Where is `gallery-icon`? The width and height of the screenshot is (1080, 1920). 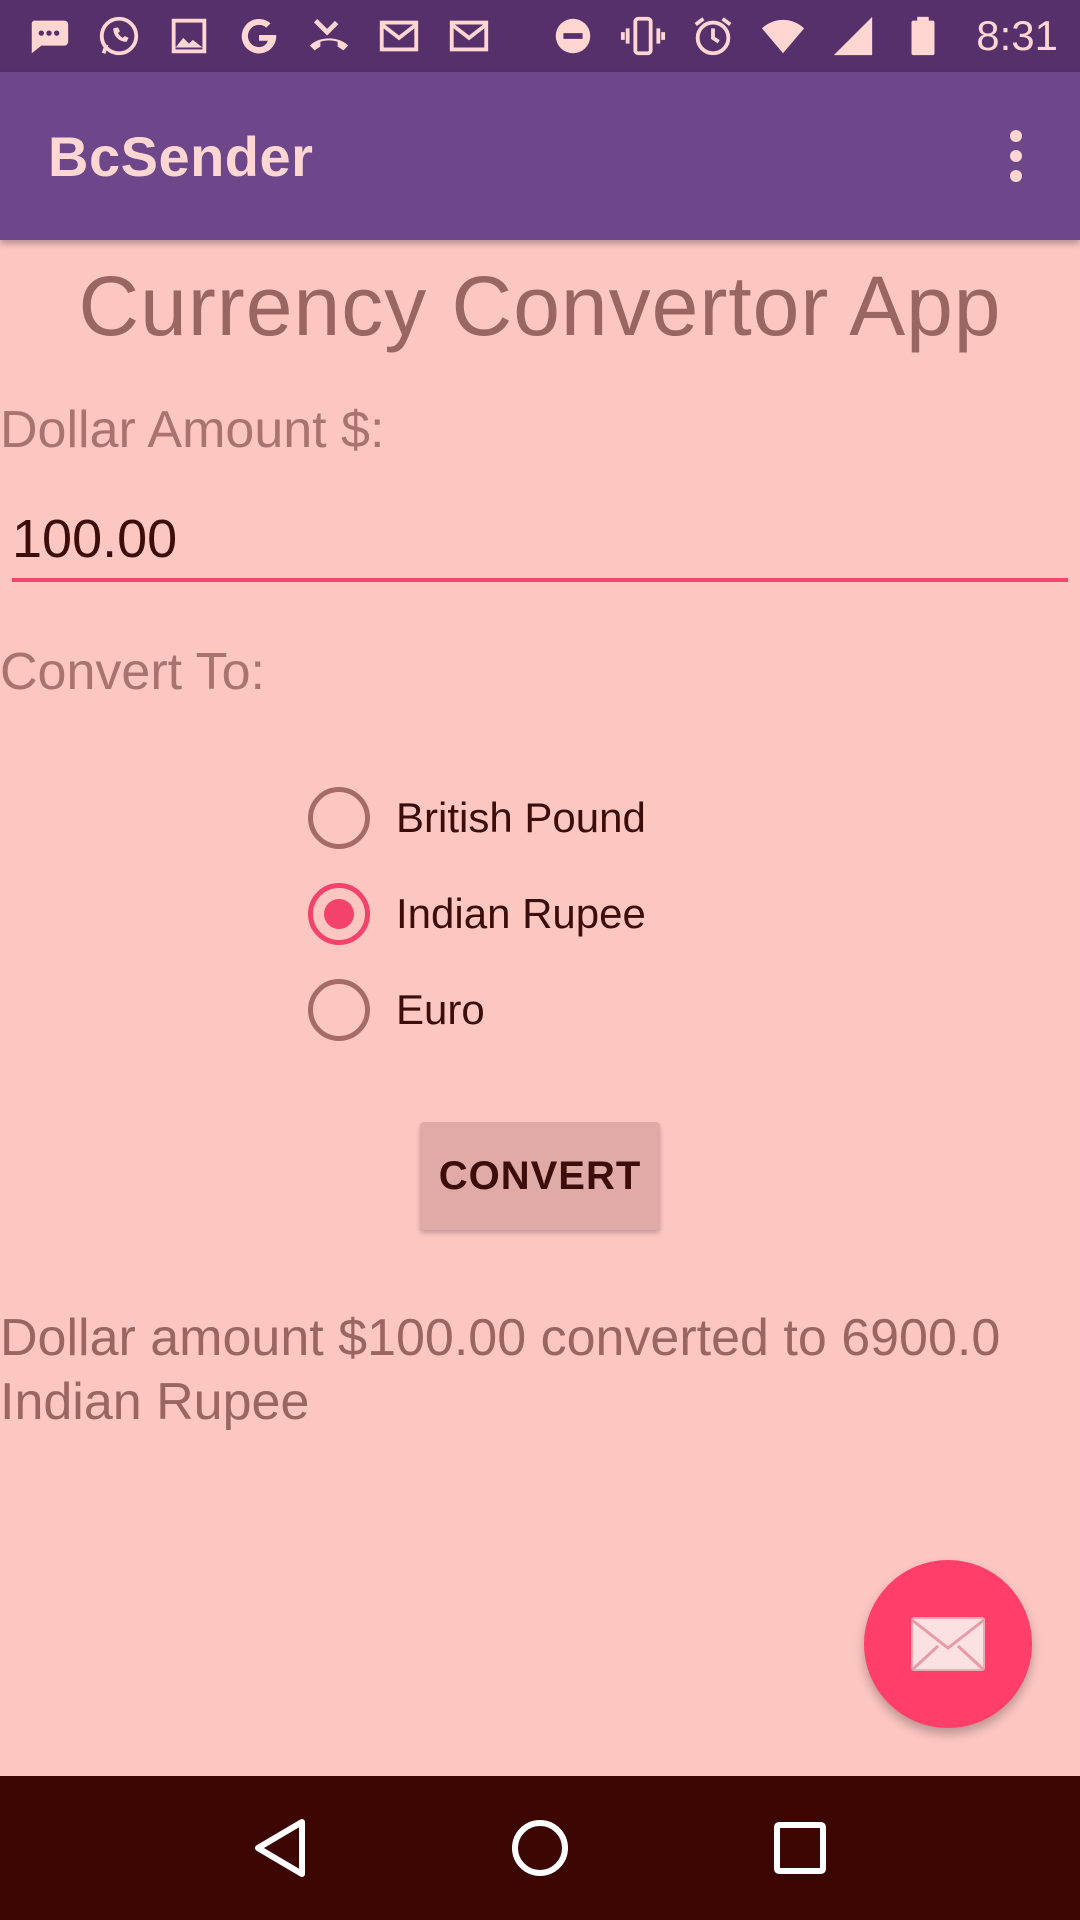 gallery-icon is located at coordinates (189, 36).